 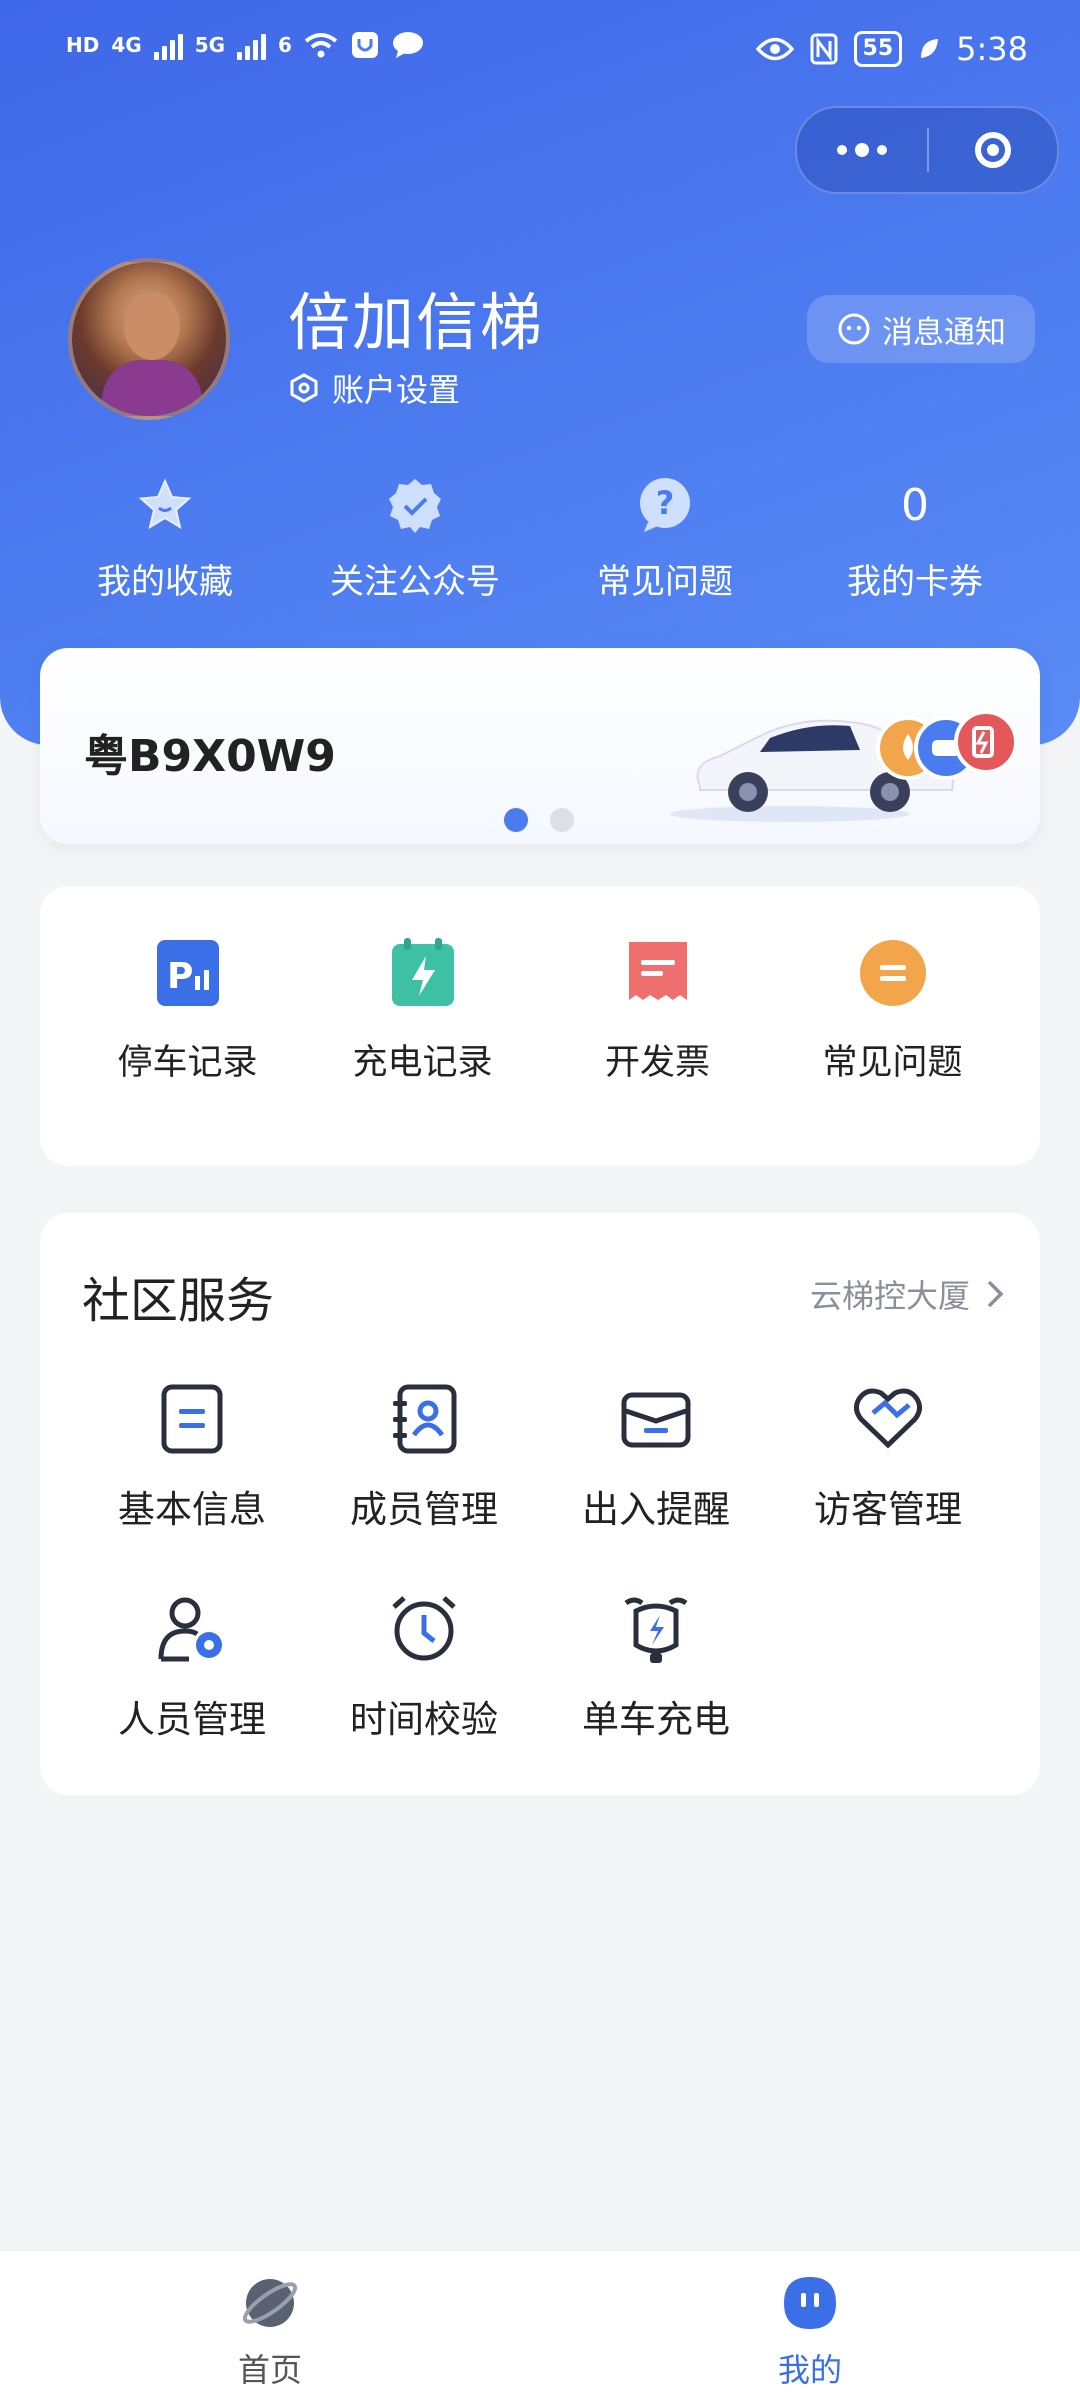 What do you see at coordinates (422, 972) in the screenshot?
I see `charging-icon` at bounding box center [422, 972].